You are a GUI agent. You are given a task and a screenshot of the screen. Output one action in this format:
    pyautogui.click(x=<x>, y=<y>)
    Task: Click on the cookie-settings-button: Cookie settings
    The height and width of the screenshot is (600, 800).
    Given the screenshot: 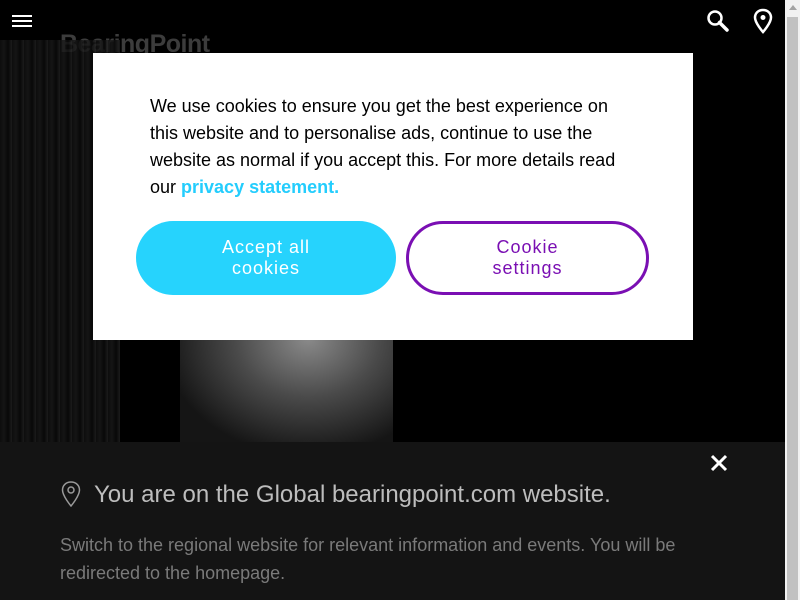 What is the action you would take?
    pyautogui.click(x=527, y=258)
    